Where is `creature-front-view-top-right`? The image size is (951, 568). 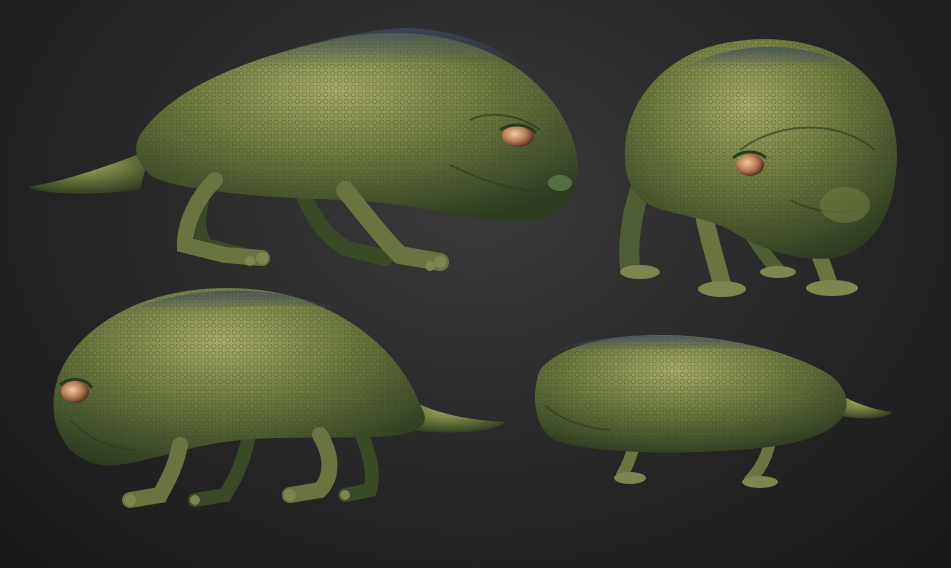 creature-front-view-top-right is located at coordinates (758, 168).